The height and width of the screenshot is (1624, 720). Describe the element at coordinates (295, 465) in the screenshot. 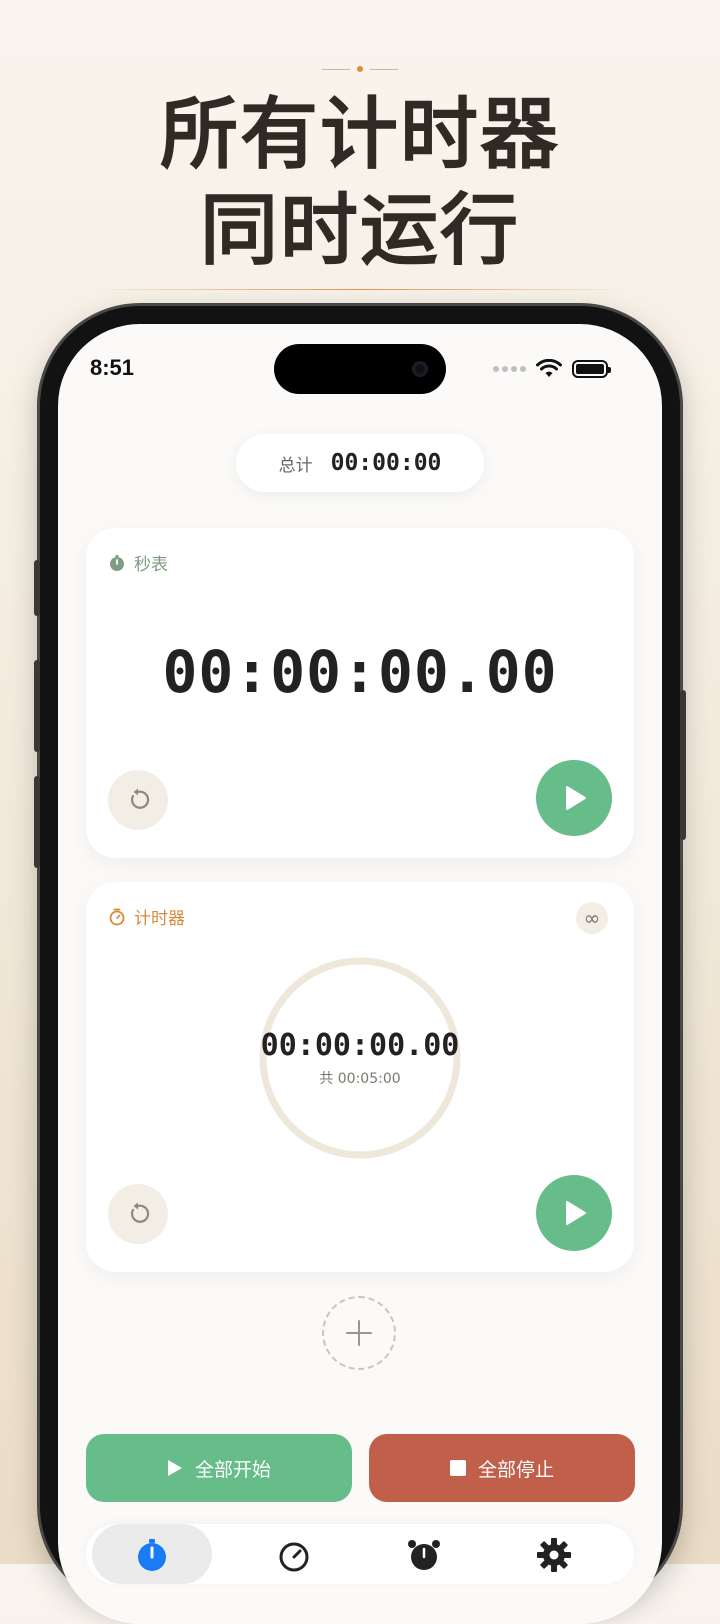

I see `total-label: 总计` at that location.